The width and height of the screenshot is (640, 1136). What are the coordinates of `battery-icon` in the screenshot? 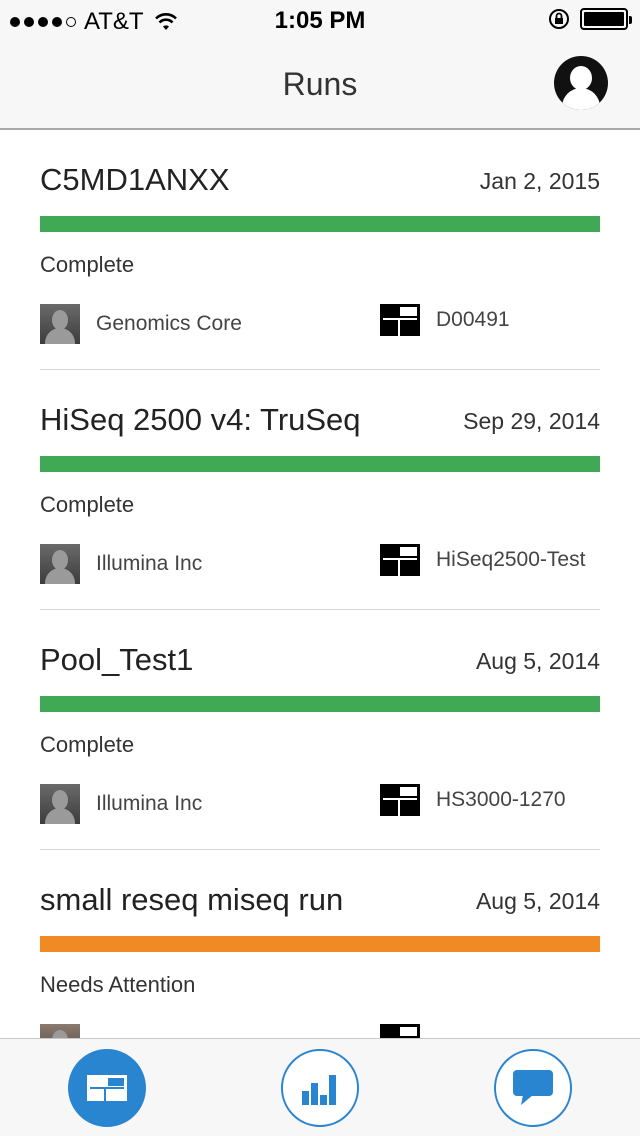 It's located at (606, 19).